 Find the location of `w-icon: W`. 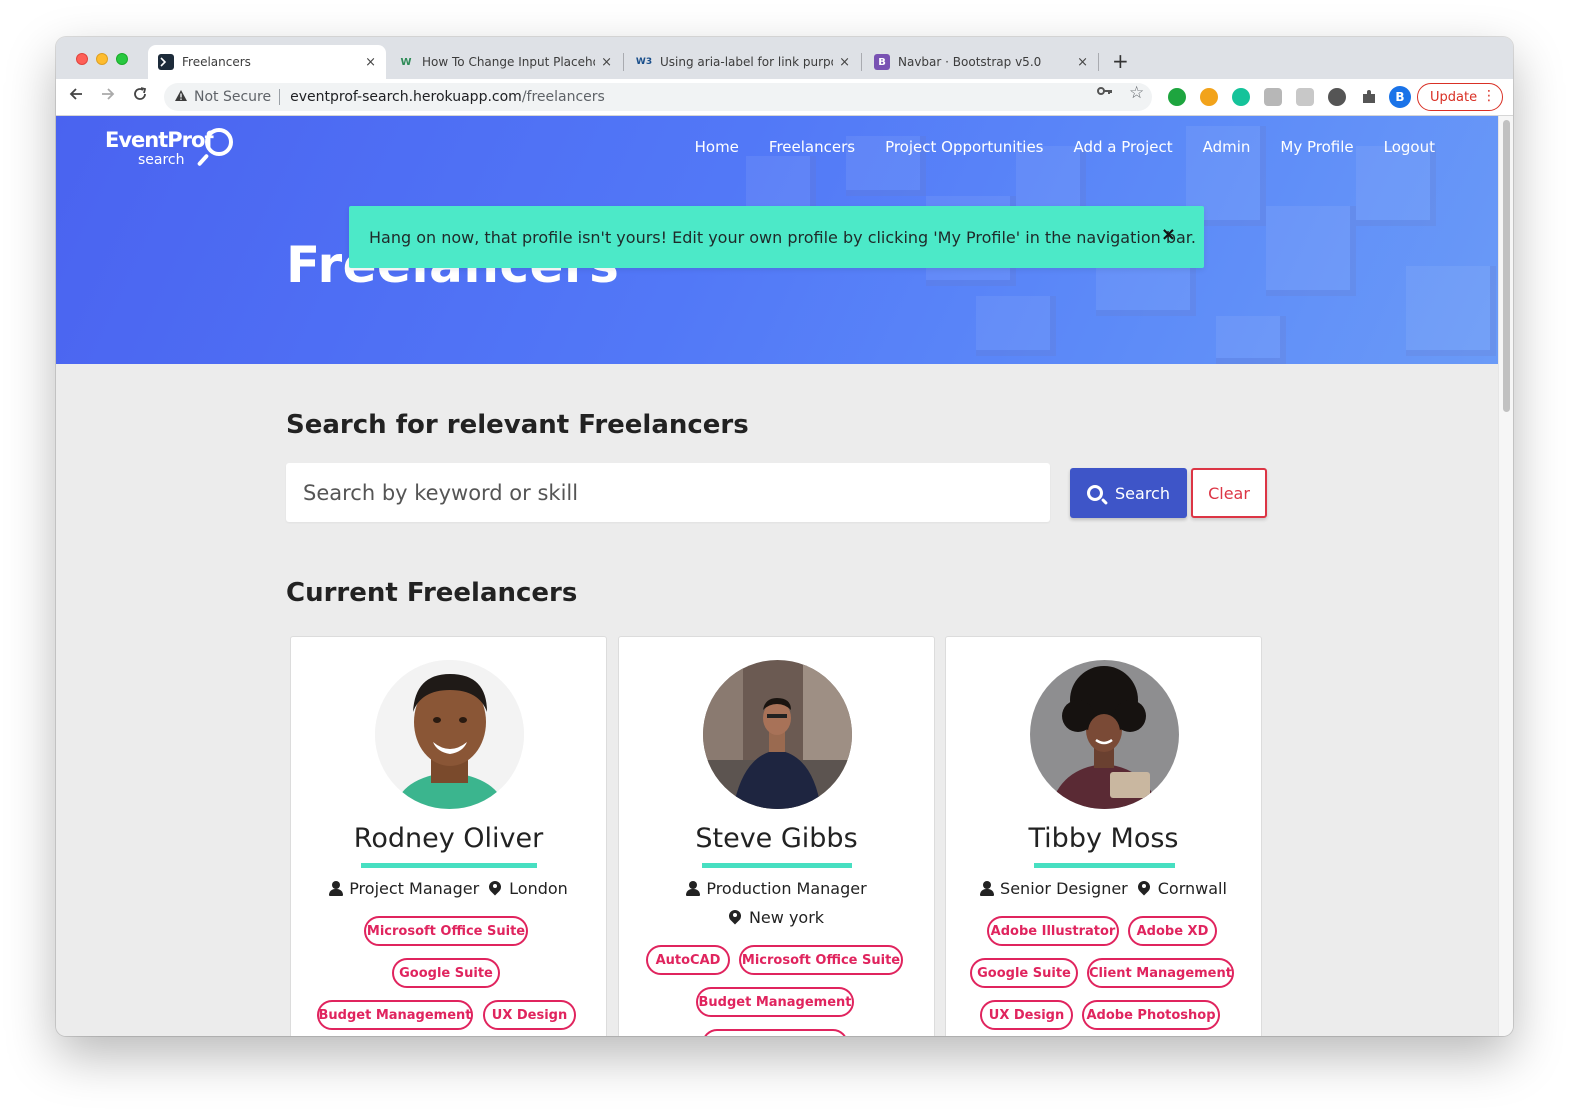

w-icon: W is located at coordinates (406, 62).